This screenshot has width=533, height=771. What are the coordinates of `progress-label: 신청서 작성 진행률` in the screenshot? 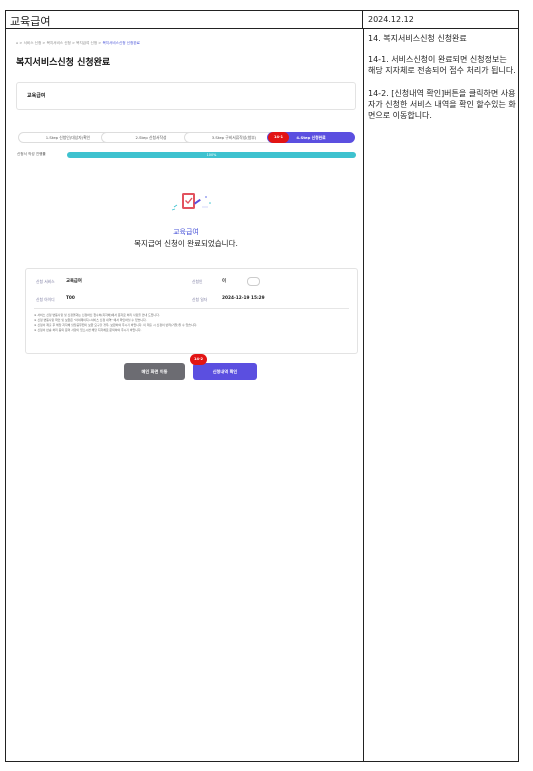 It's located at (31, 154).